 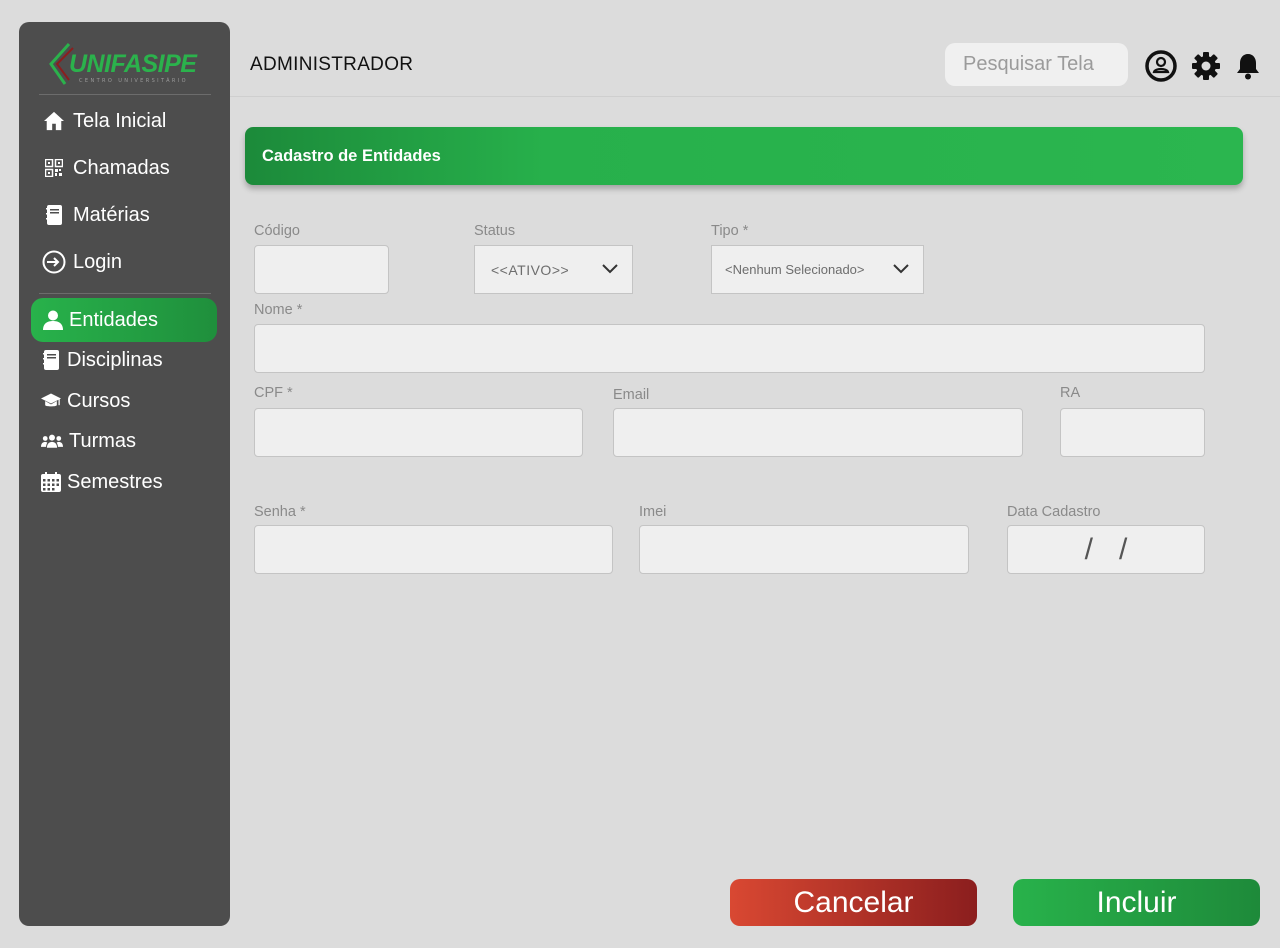 I want to click on brand-logo: UNIFASIPE CENTRO UNIVERSITÁRIO, so click(x=127, y=66).